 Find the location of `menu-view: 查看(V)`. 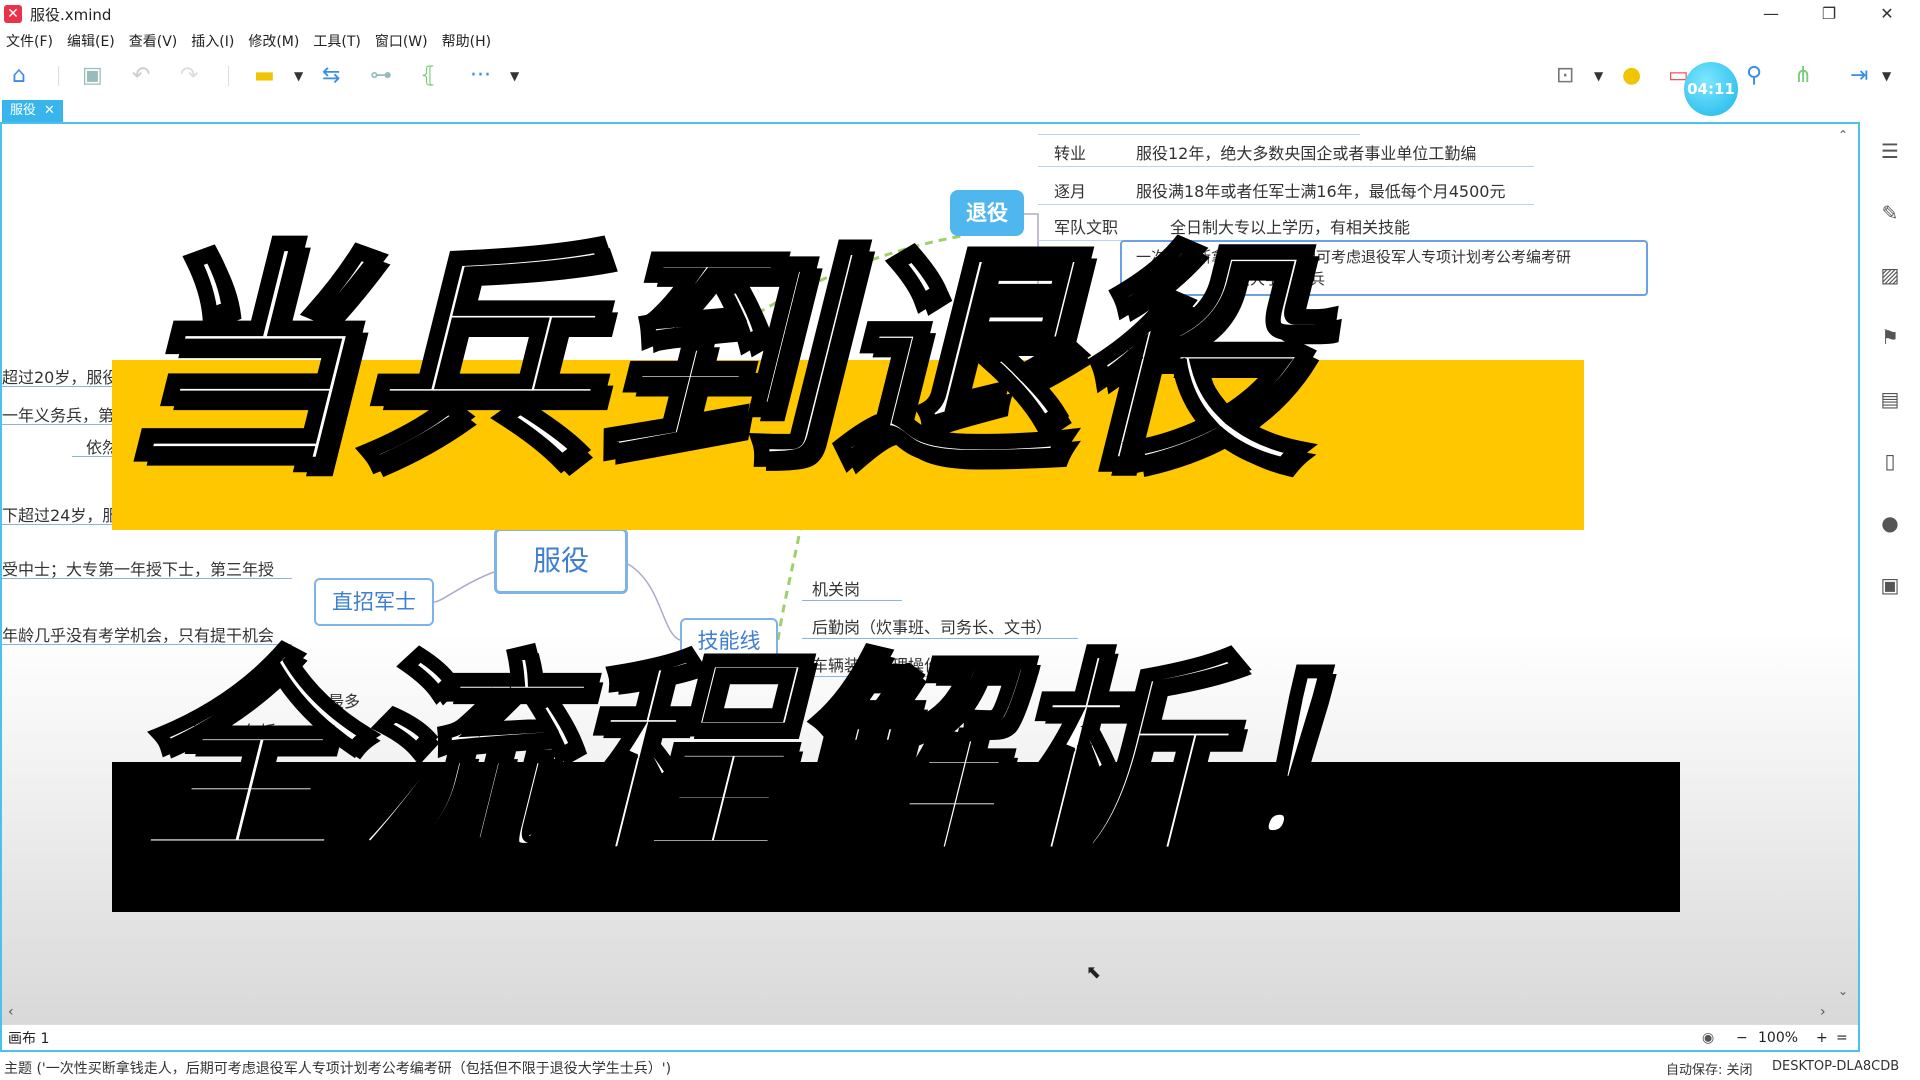

menu-view: 查看(V) is located at coordinates (153, 41).